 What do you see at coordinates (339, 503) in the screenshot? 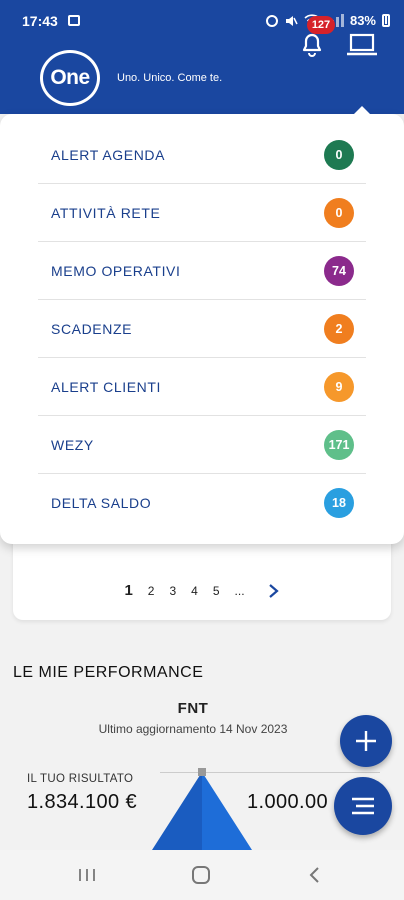
I see `count-badge: 18` at bounding box center [339, 503].